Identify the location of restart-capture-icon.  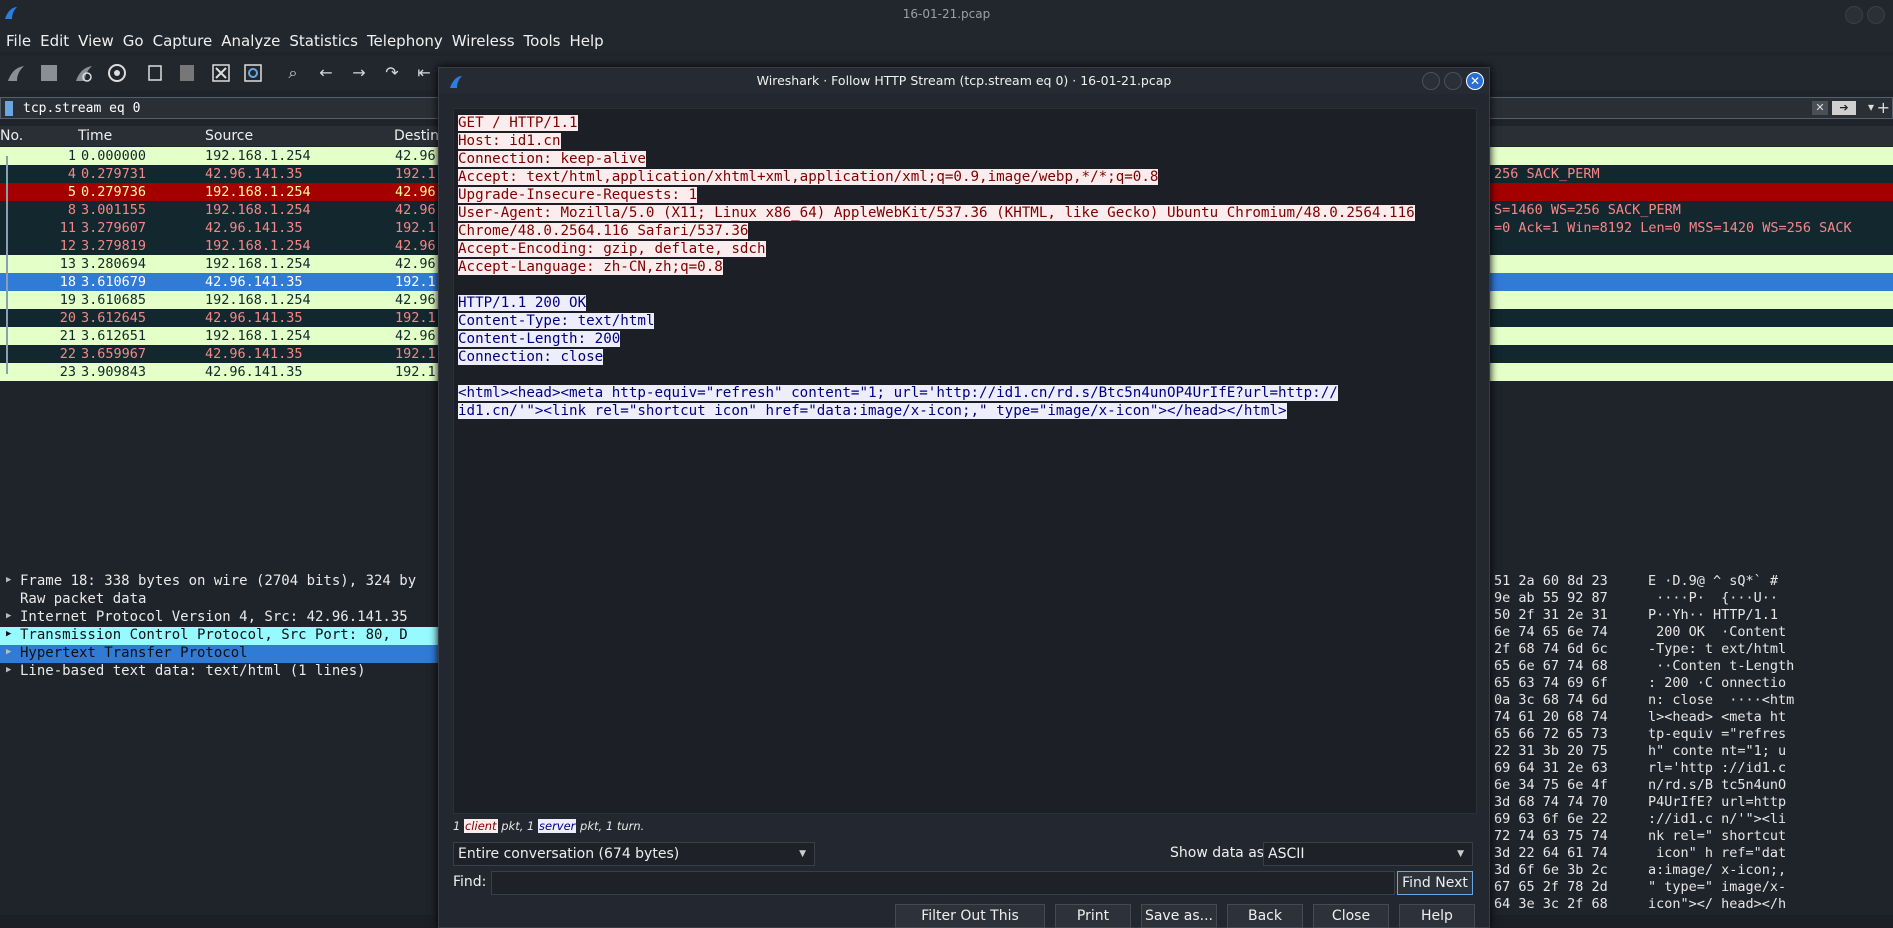
(83, 73).